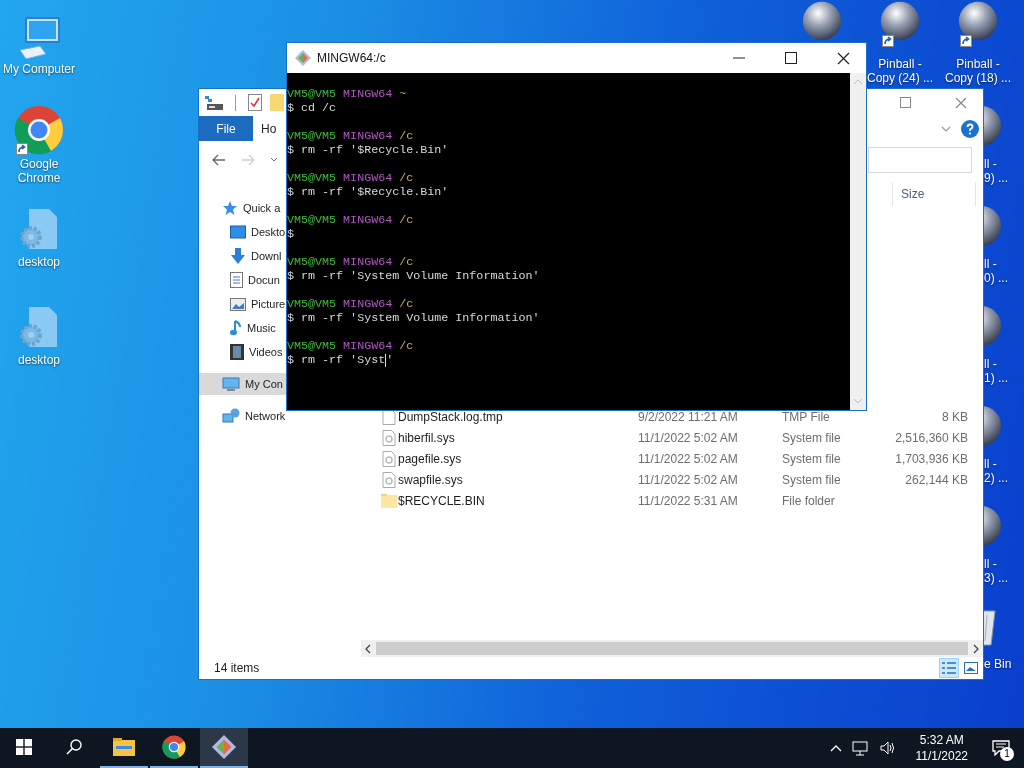  What do you see at coordinates (368, 150) in the screenshot?
I see `command-text: $ rm -rf '$Recycle.Bin'` at bounding box center [368, 150].